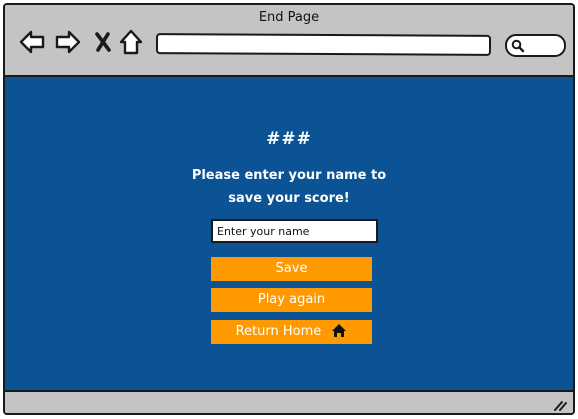  Describe the element at coordinates (68, 42) in the screenshot. I see `forward-arrow-icon` at that location.